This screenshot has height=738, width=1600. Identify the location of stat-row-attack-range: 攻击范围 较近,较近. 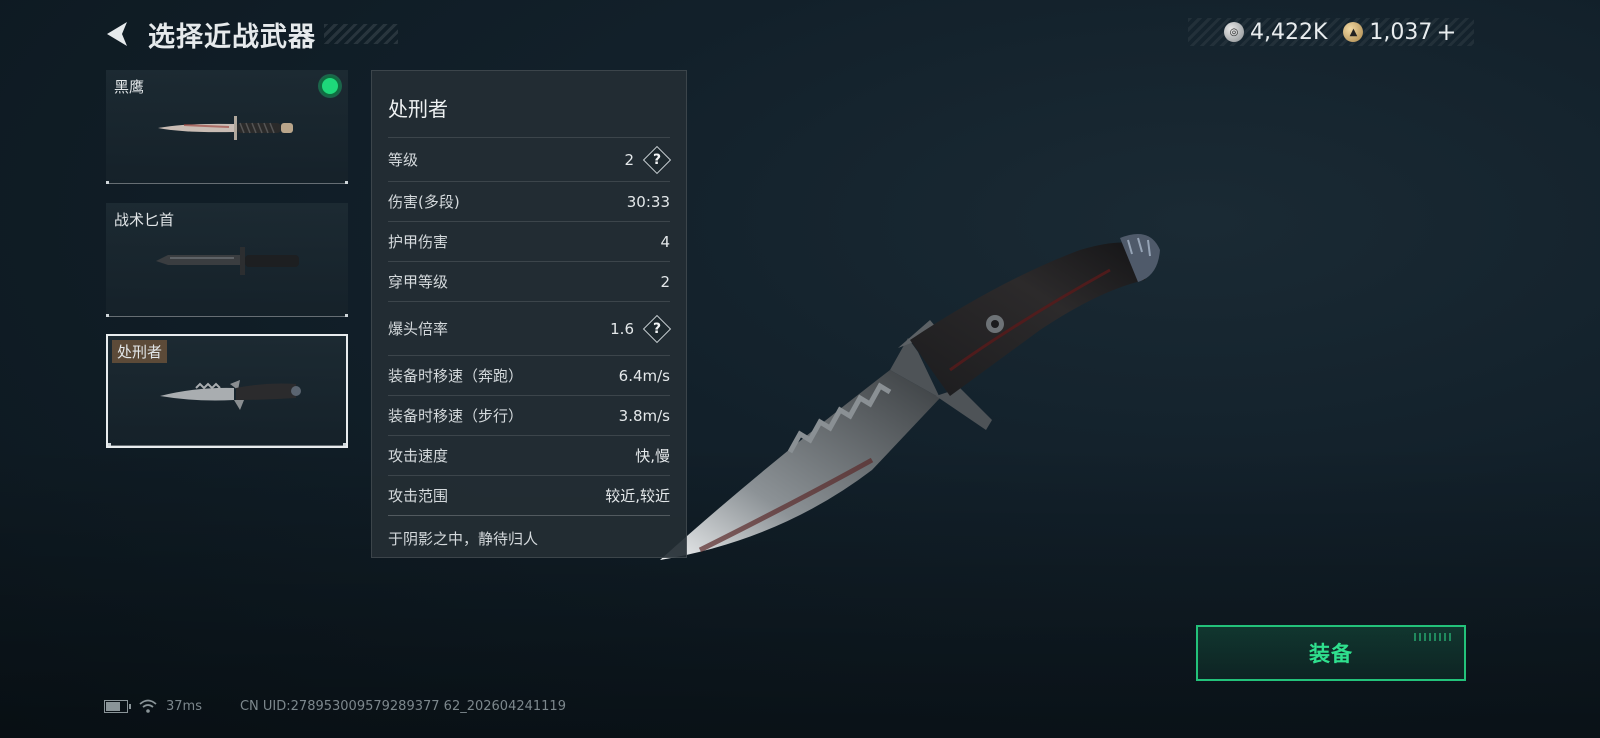
(529, 495).